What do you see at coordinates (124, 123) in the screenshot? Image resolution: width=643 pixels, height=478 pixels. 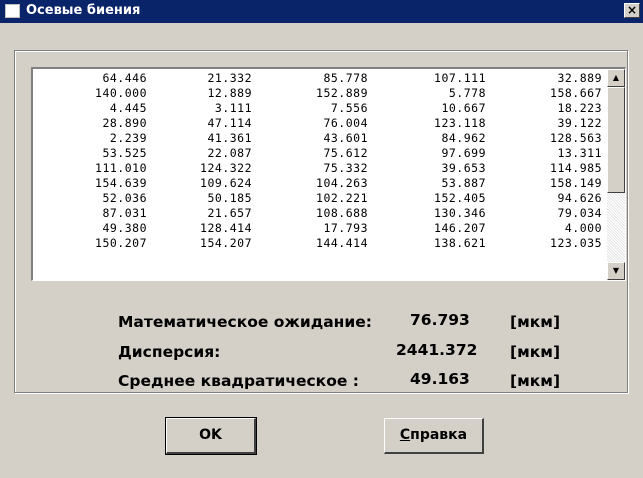 I see `table-cell: 28.890` at bounding box center [124, 123].